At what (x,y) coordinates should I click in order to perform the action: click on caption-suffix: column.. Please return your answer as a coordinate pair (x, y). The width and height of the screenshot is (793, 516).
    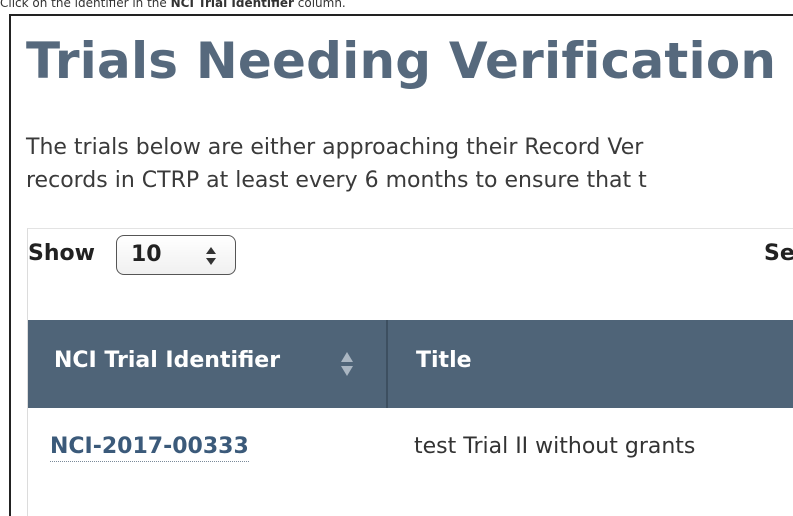
    Looking at the image, I should click on (319, 5).